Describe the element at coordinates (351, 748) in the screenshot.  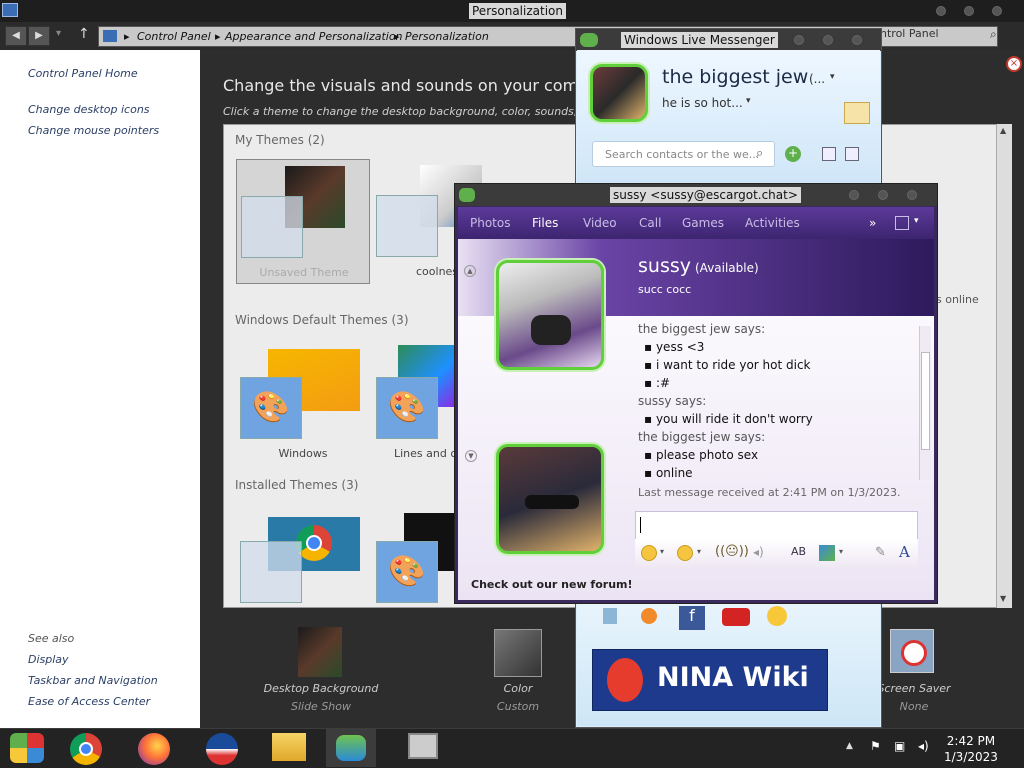
I see `messenger-taskbar-active` at that location.